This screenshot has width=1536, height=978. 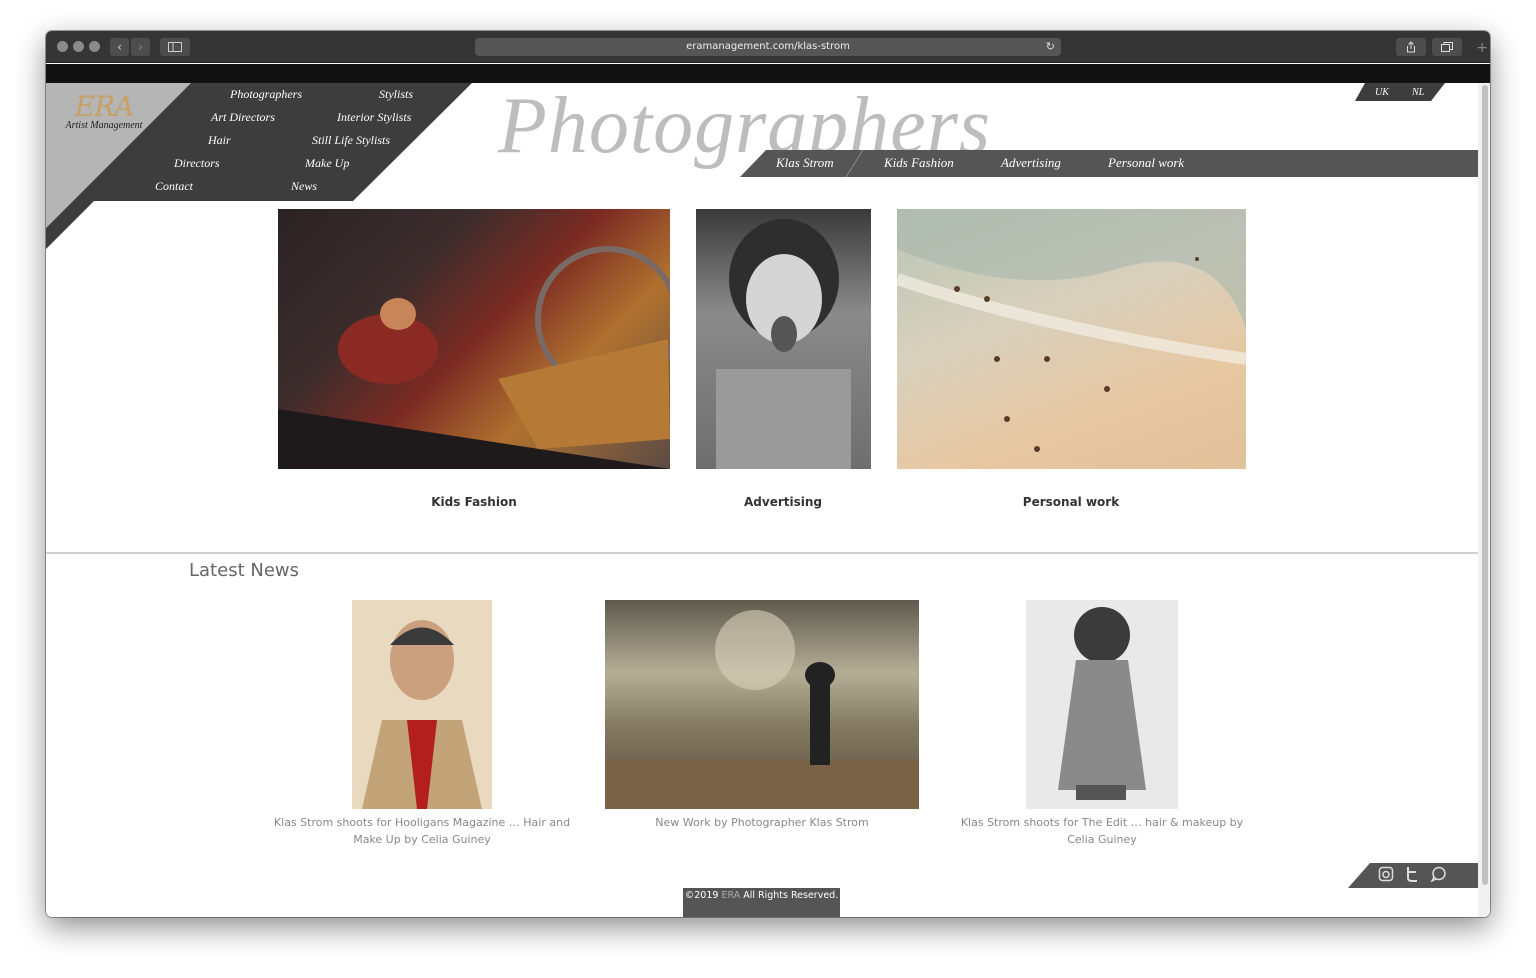 What do you see at coordinates (104, 106) in the screenshot?
I see `logo-wordmark: ERA` at bounding box center [104, 106].